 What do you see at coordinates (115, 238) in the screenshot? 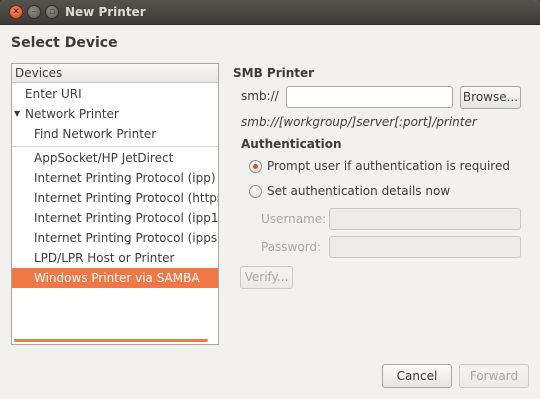
I see `device-item-ipps: Internet Printing Protocol (ipps)` at bounding box center [115, 238].